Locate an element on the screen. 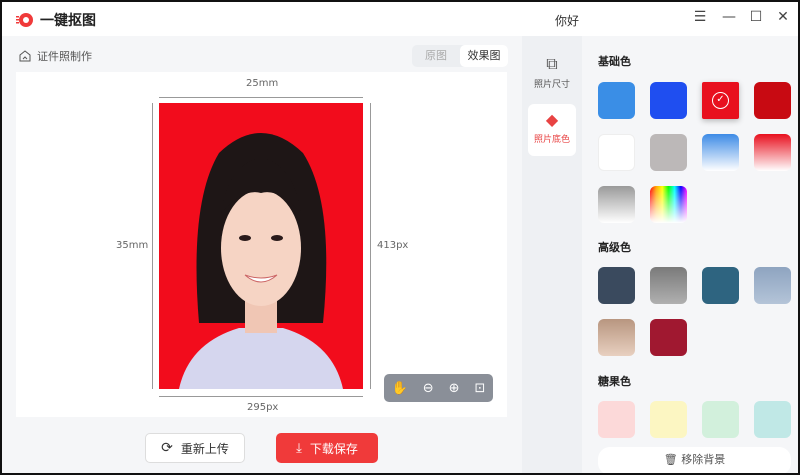 The image size is (800, 475). portrait-image is located at coordinates (261, 261).